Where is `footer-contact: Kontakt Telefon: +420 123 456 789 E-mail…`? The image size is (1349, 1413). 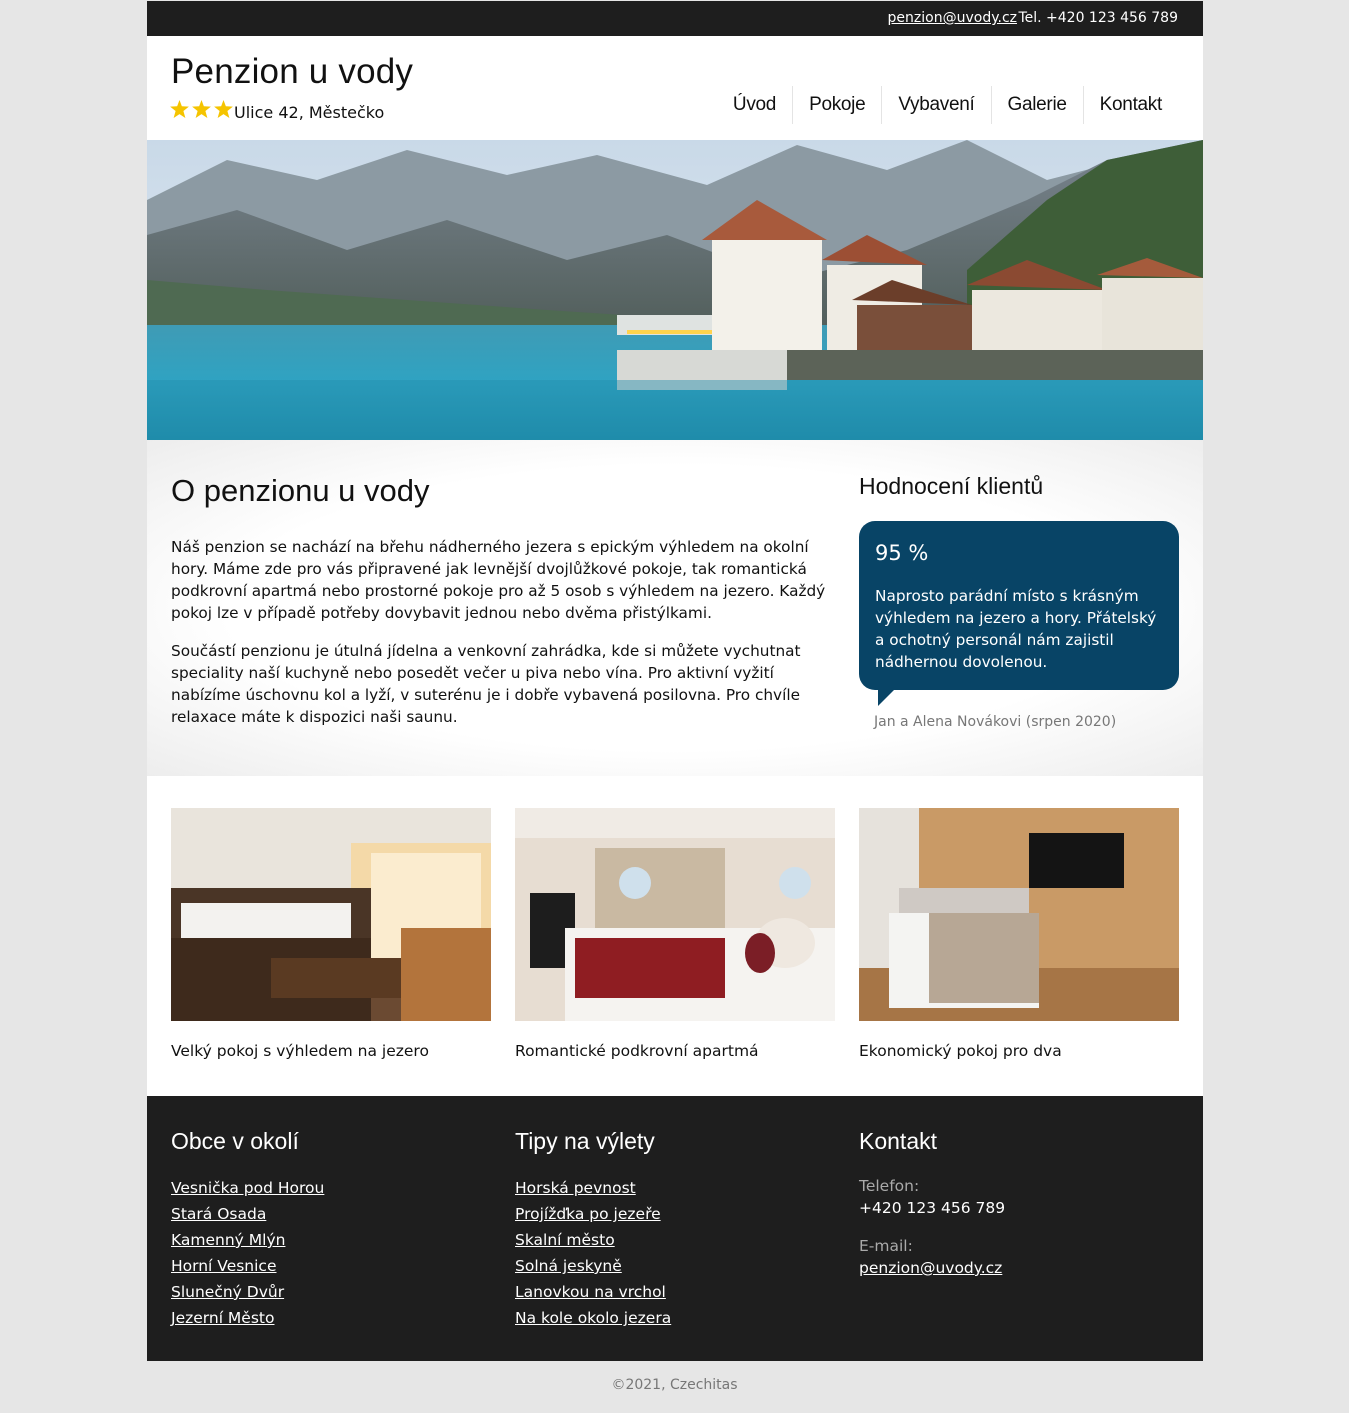 footer-contact: Kontakt Telefon: +420 123 456 789 E-mail… is located at coordinates (1019, 1211).